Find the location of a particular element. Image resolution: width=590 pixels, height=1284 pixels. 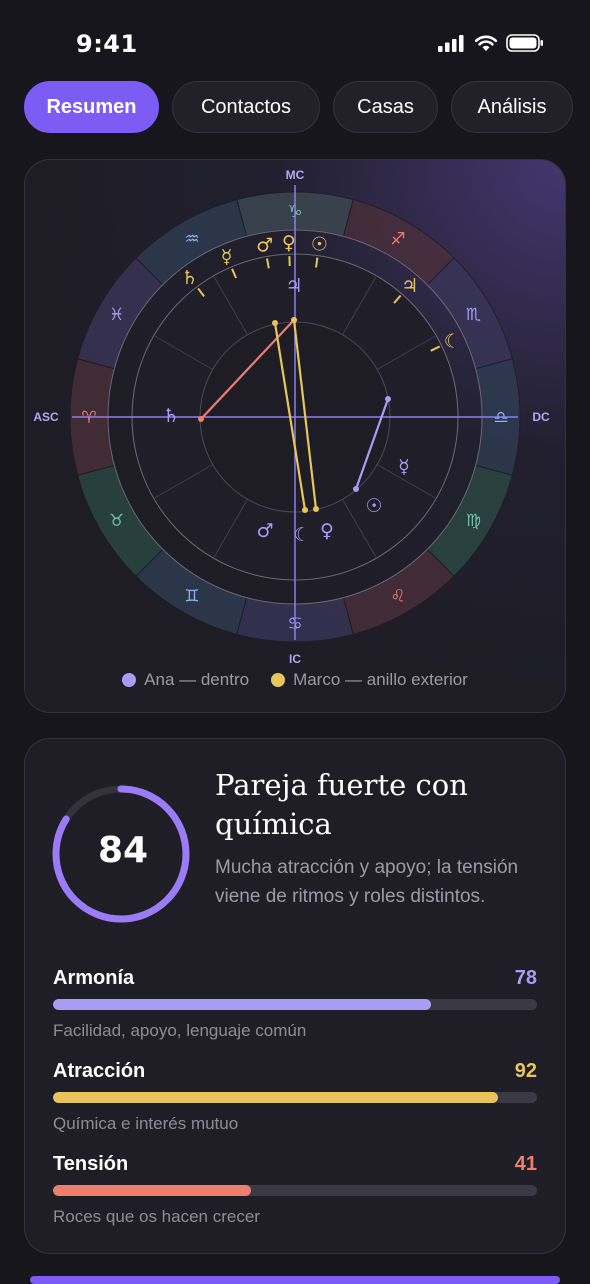

legend-label-ana: Ana — dentro is located at coordinates (196, 680).